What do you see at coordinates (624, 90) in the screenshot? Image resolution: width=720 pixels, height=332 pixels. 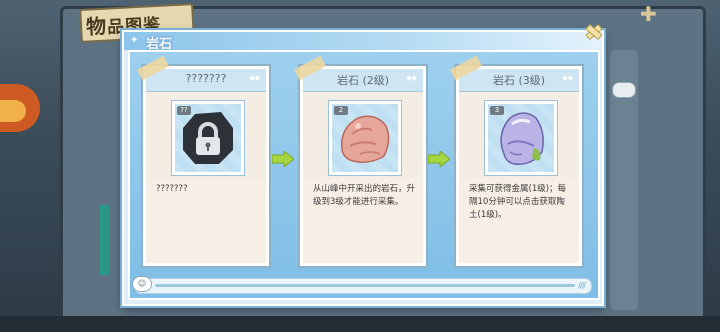 I see `right-scroll-knob` at bounding box center [624, 90].